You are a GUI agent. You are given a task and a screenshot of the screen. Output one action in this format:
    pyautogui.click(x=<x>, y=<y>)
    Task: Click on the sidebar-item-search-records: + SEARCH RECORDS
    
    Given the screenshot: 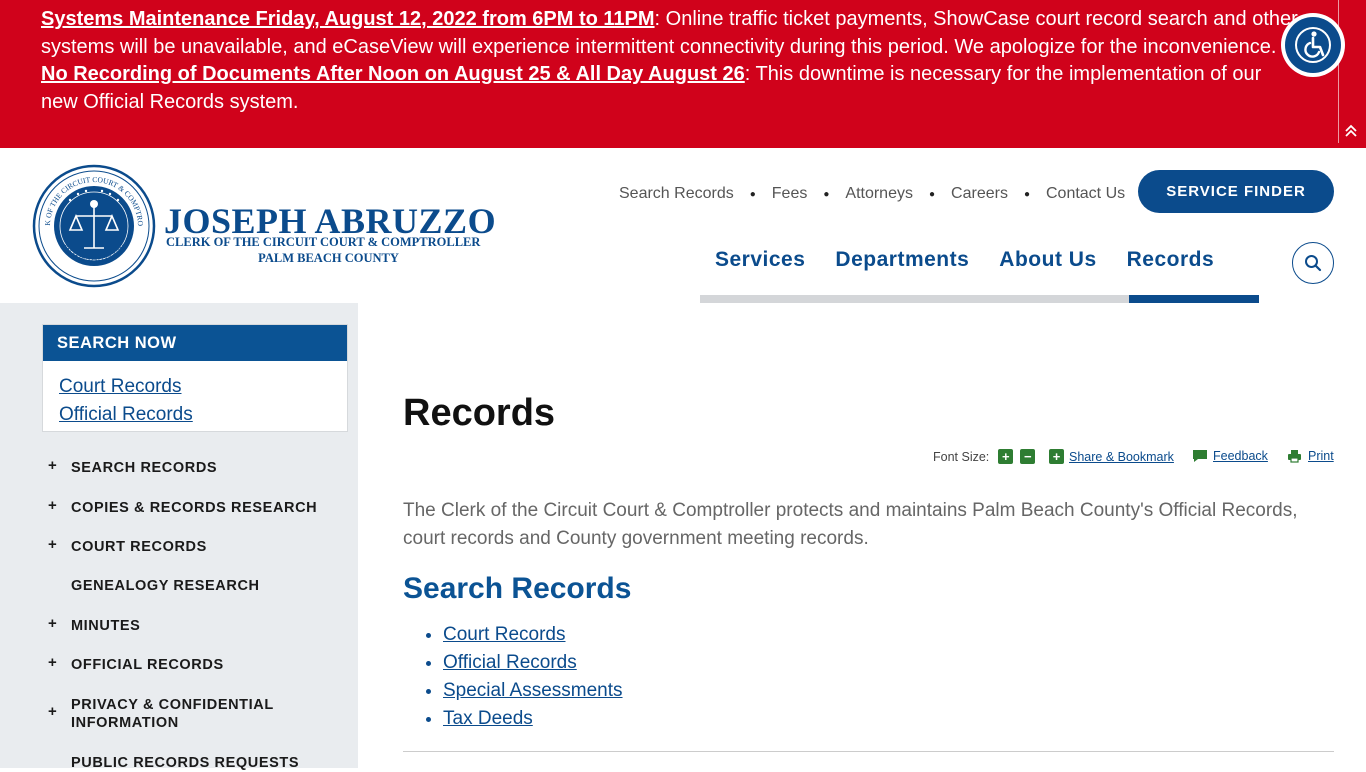 What is the action you would take?
    pyautogui.click(x=109, y=467)
    